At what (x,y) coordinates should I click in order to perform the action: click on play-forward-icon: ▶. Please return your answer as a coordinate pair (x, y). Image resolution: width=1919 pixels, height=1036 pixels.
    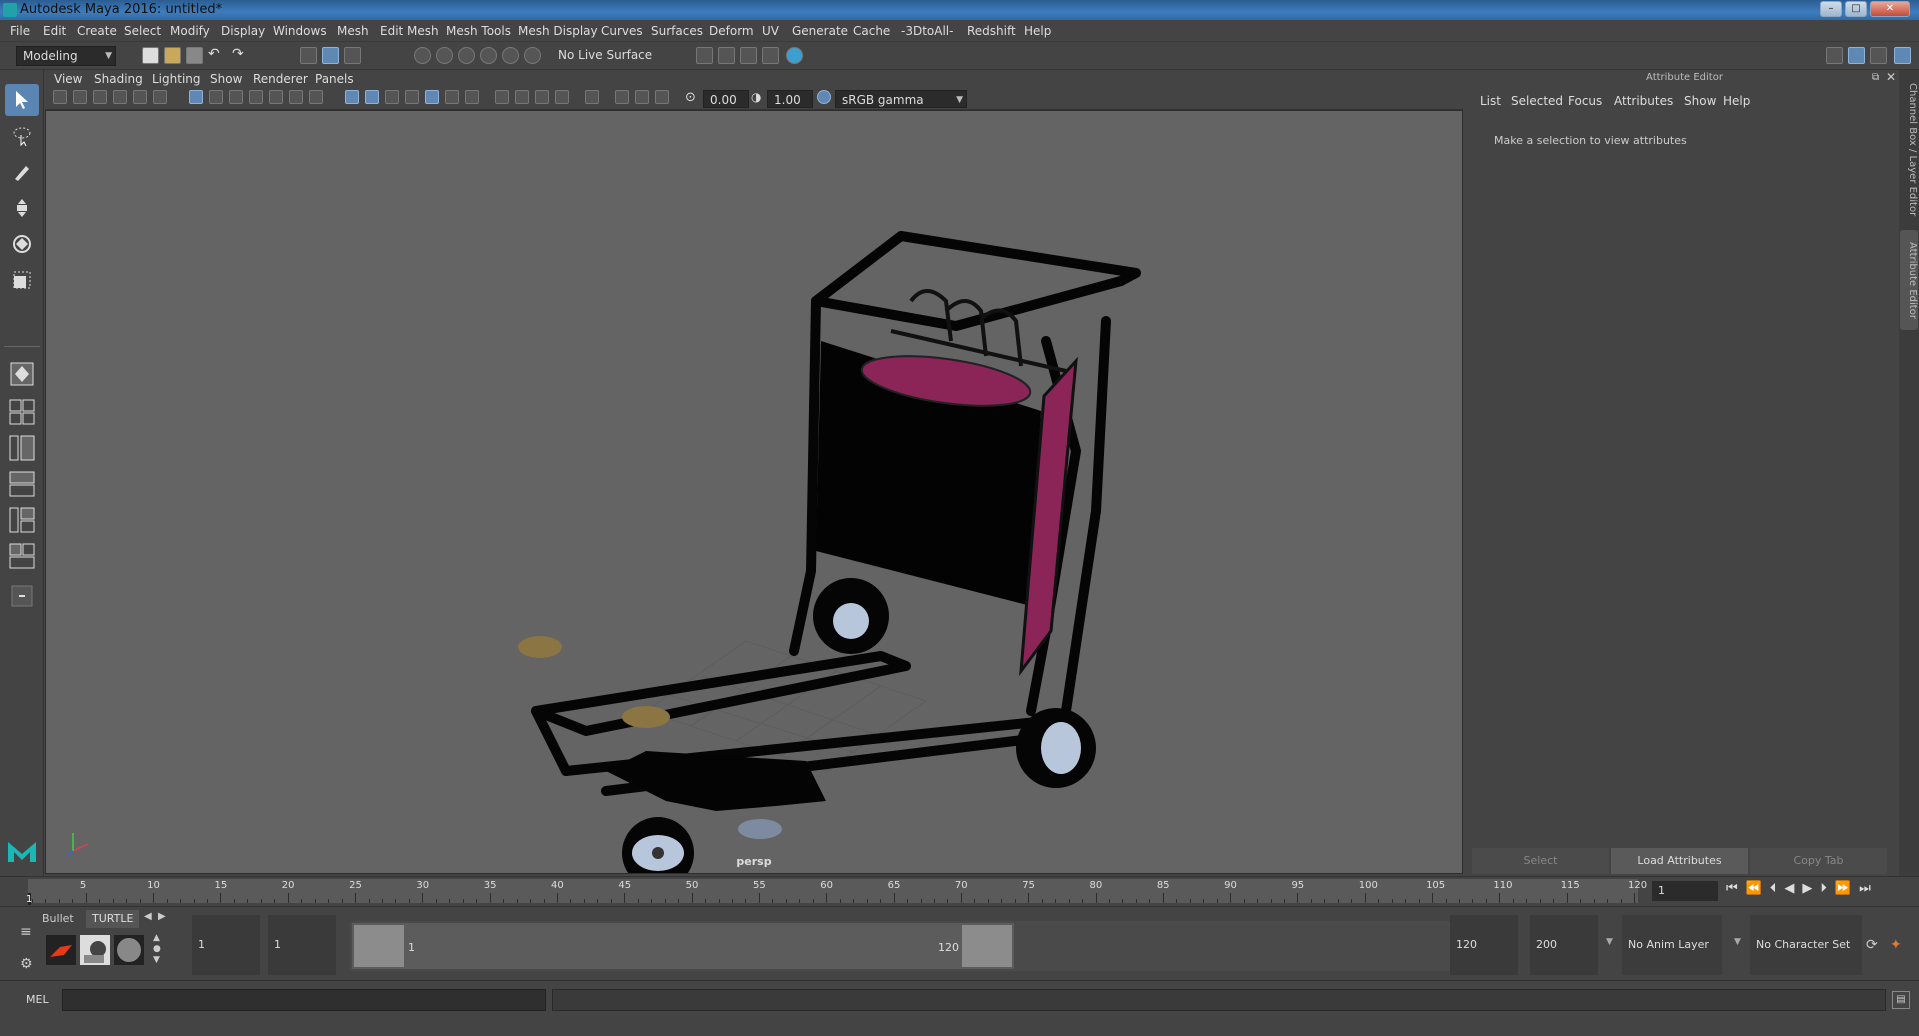
    Looking at the image, I should click on (1811, 888).